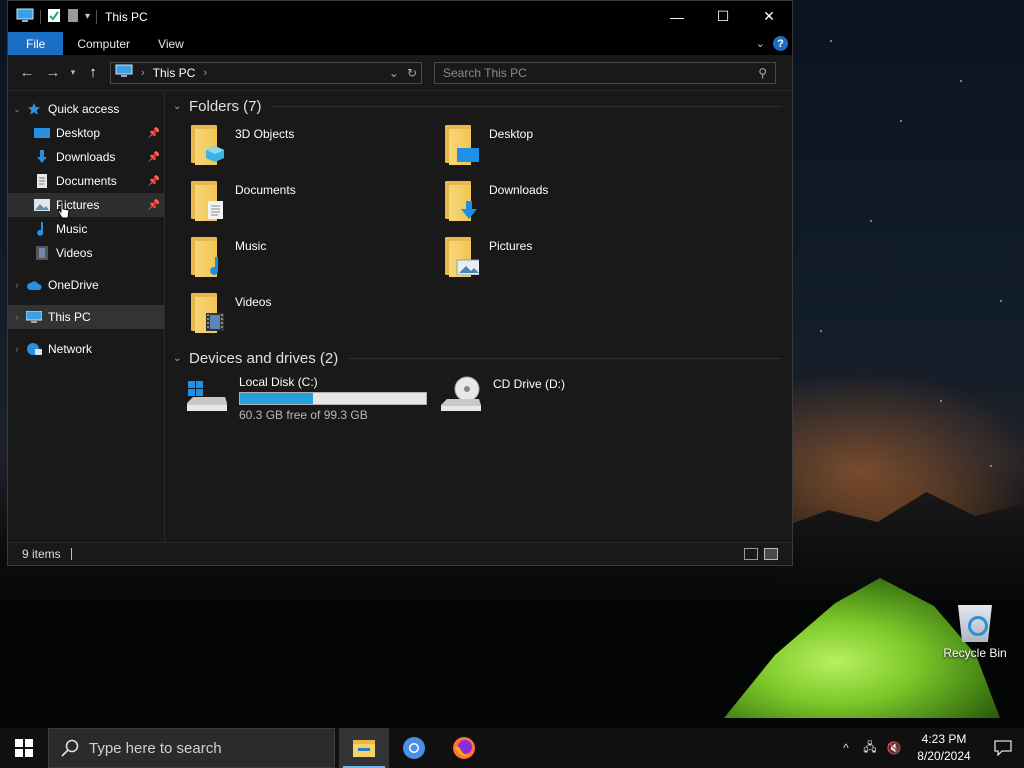  Describe the element at coordinates (677, 16) in the screenshot. I see `minimize-button: —` at that location.